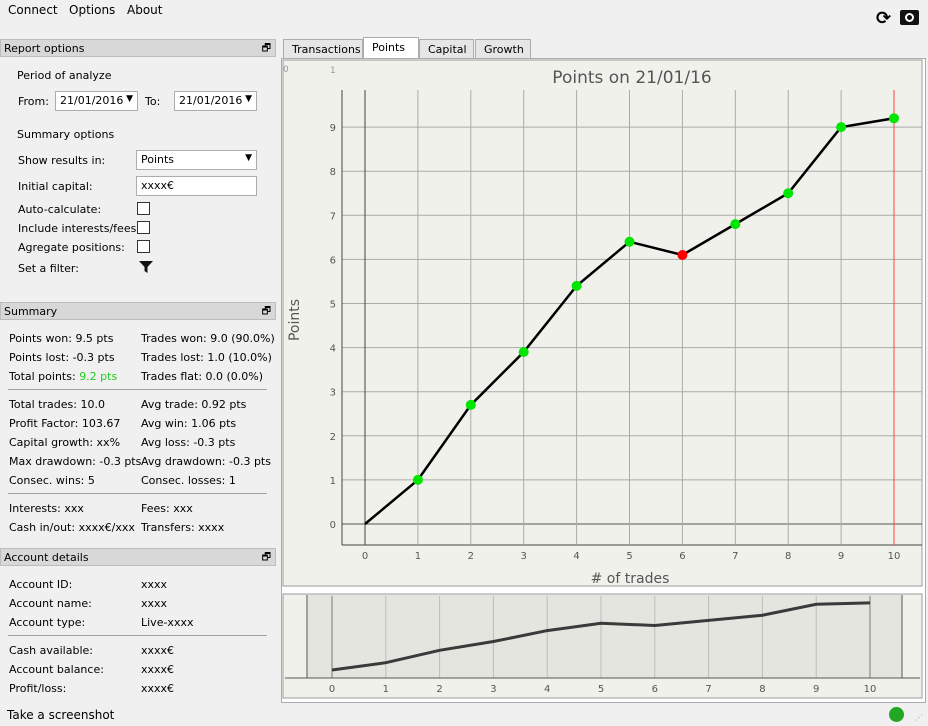  What do you see at coordinates (631, 78) in the screenshot?
I see `chart-title: Points on 21/01/16` at bounding box center [631, 78].